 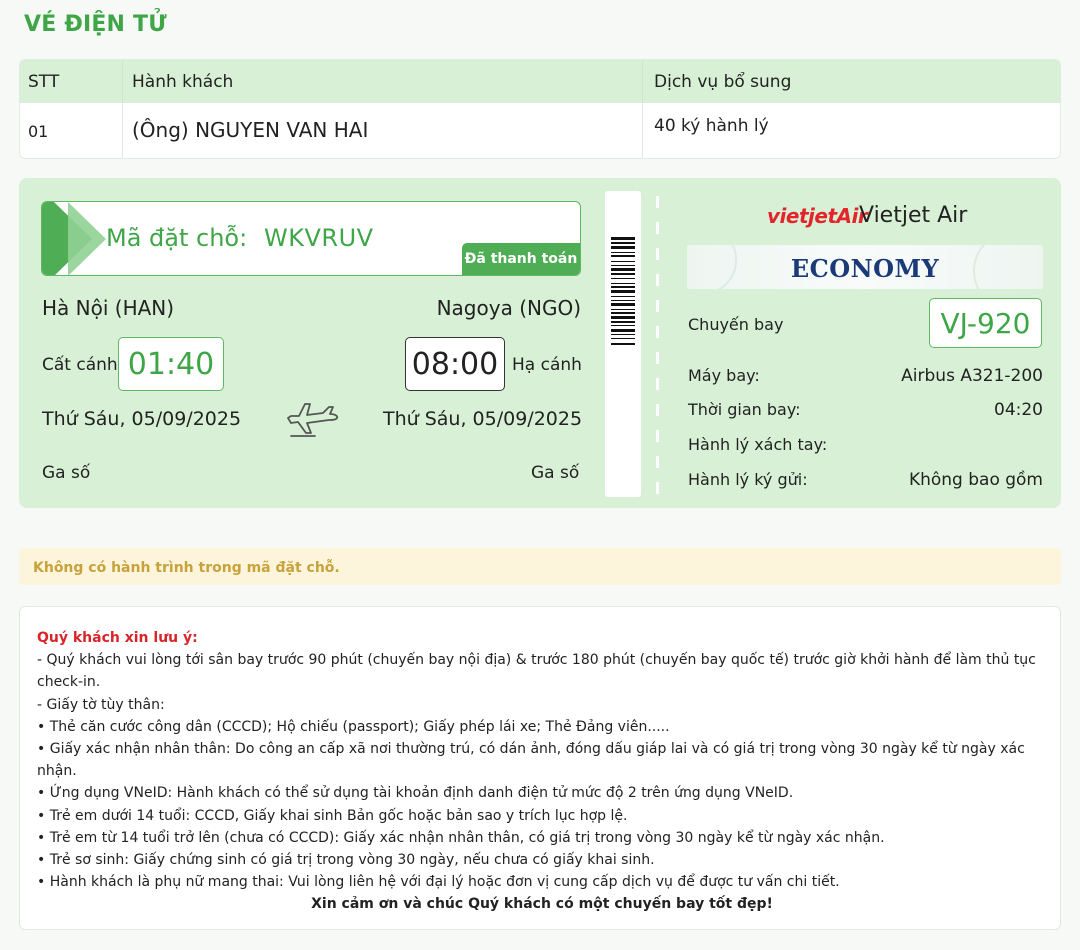 What do you see at coordinates (521, 259) in the screenshot?
I see `payment-status-badge: Đã thanh toán` at bounding box center [521, 259].